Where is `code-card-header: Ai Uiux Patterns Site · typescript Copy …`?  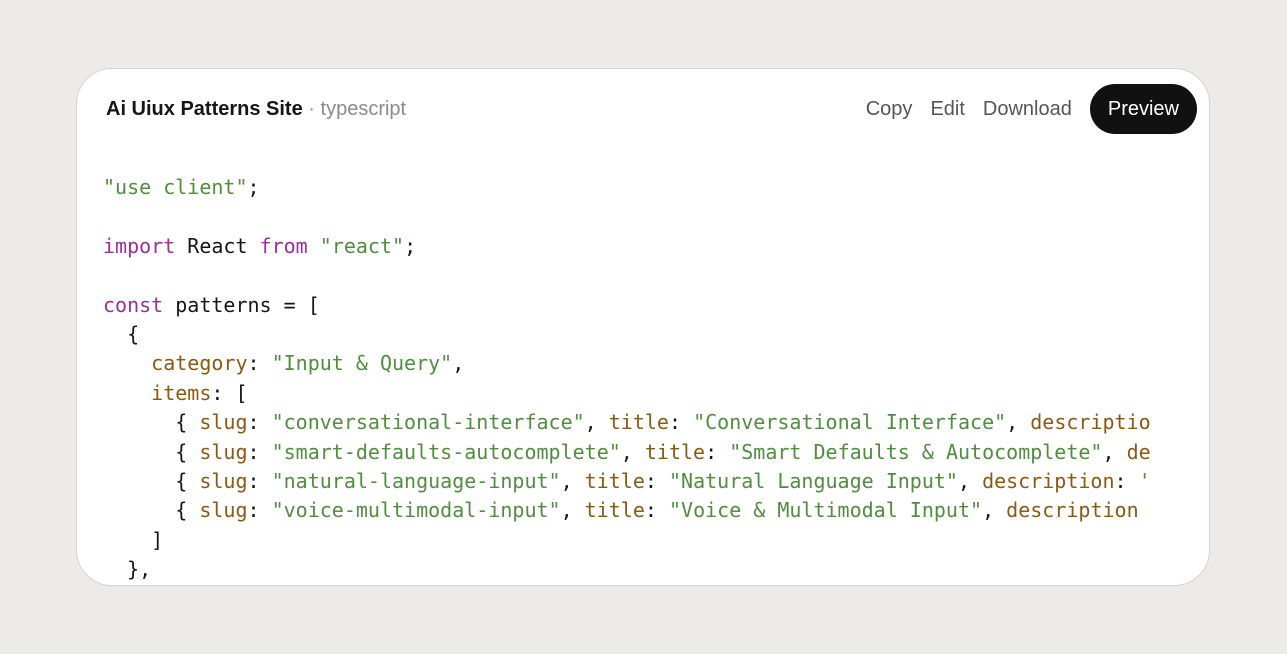
code-card-header: Ai Uiux Patterns Site · typescript Copy … is located at coordinates (643, 109).